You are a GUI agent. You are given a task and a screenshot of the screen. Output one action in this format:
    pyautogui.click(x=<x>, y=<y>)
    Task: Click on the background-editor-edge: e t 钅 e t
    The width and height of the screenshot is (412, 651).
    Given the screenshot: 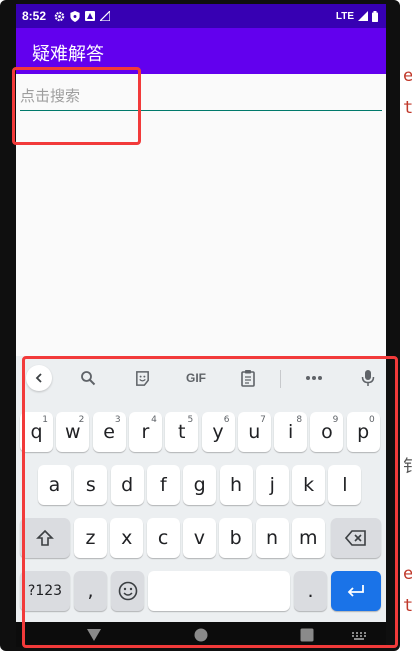 What is the action you would take?
    pyautogui.click(x=406, y=325)
    